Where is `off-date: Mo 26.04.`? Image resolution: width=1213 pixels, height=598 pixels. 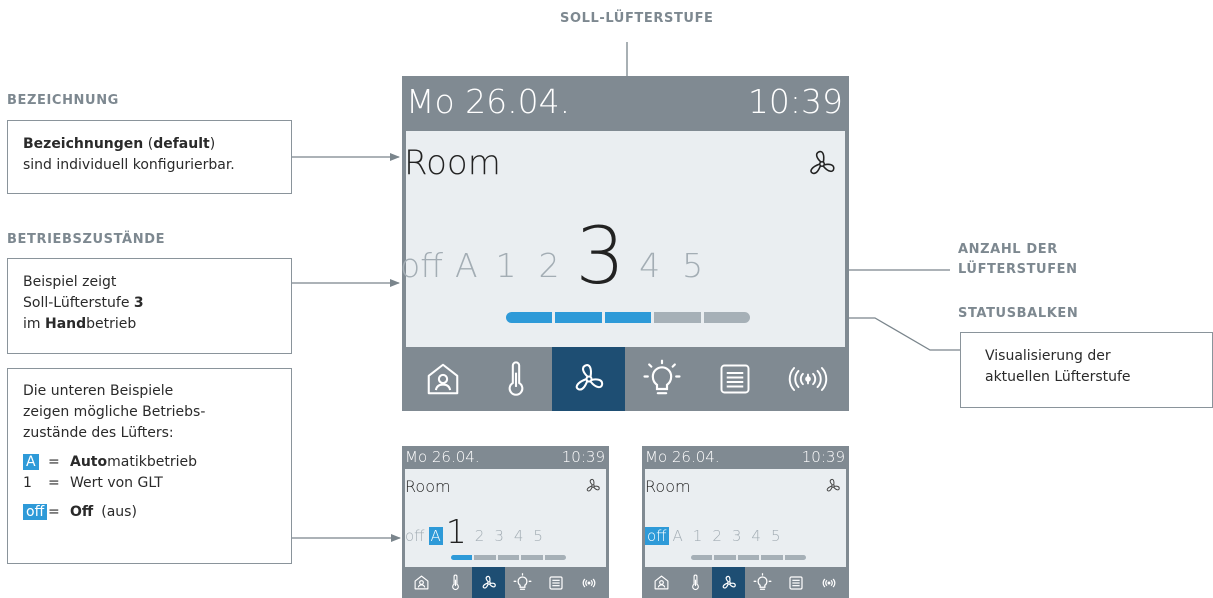 off-date: Mo 26.04. is located at coordinates (682, 457).